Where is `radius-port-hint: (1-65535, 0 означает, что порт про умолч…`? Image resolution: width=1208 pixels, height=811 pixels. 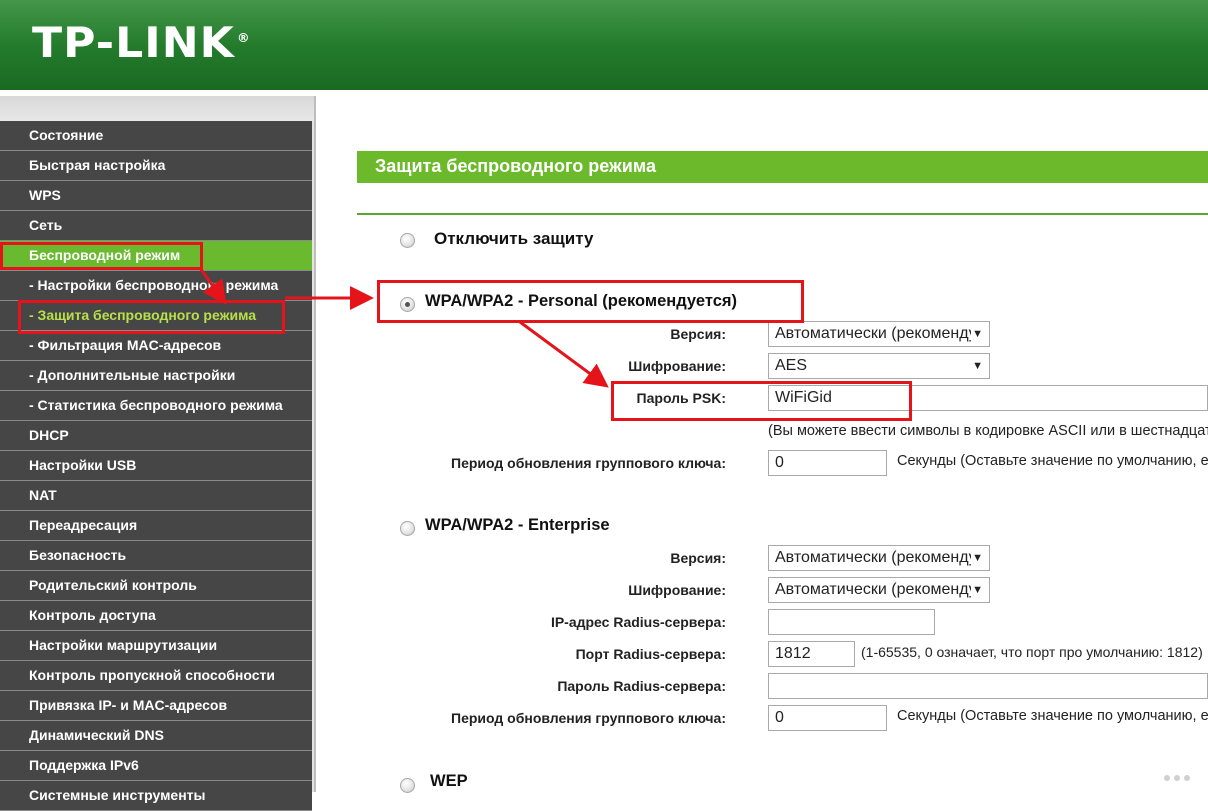
radius-port-hint: (1-65535, 0 означает, что порт про умолч… is located at coordinates (1032, 652).